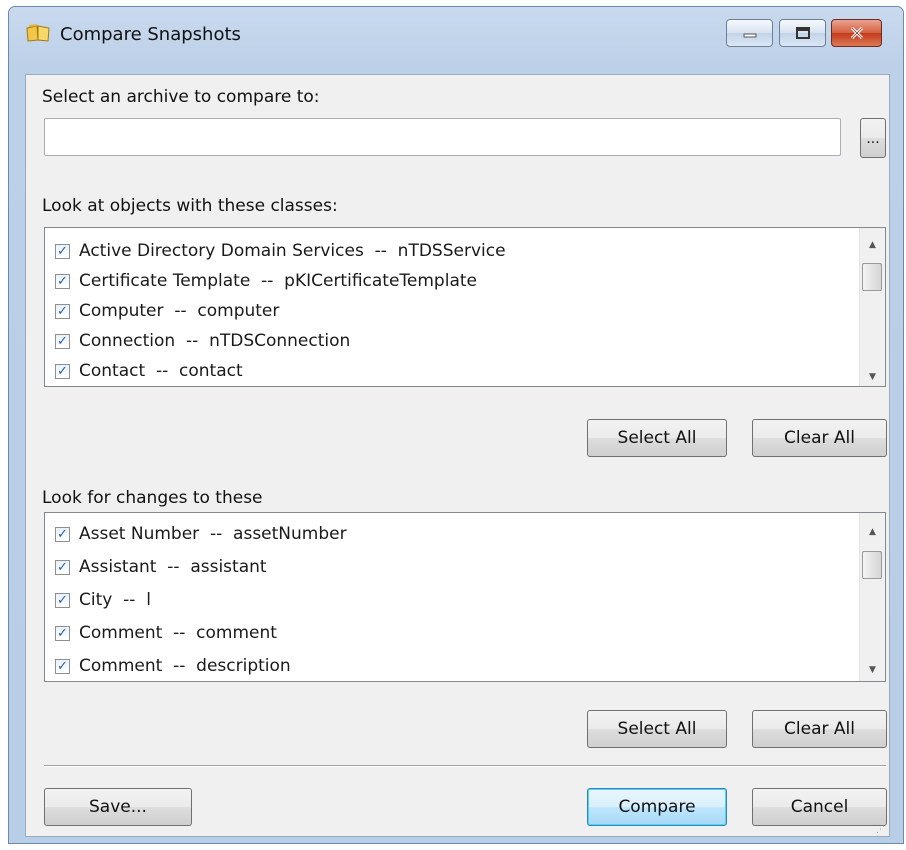 The width and height of the screenshot is (906, 850). I want to click on maximize-button, so click(802, 33).